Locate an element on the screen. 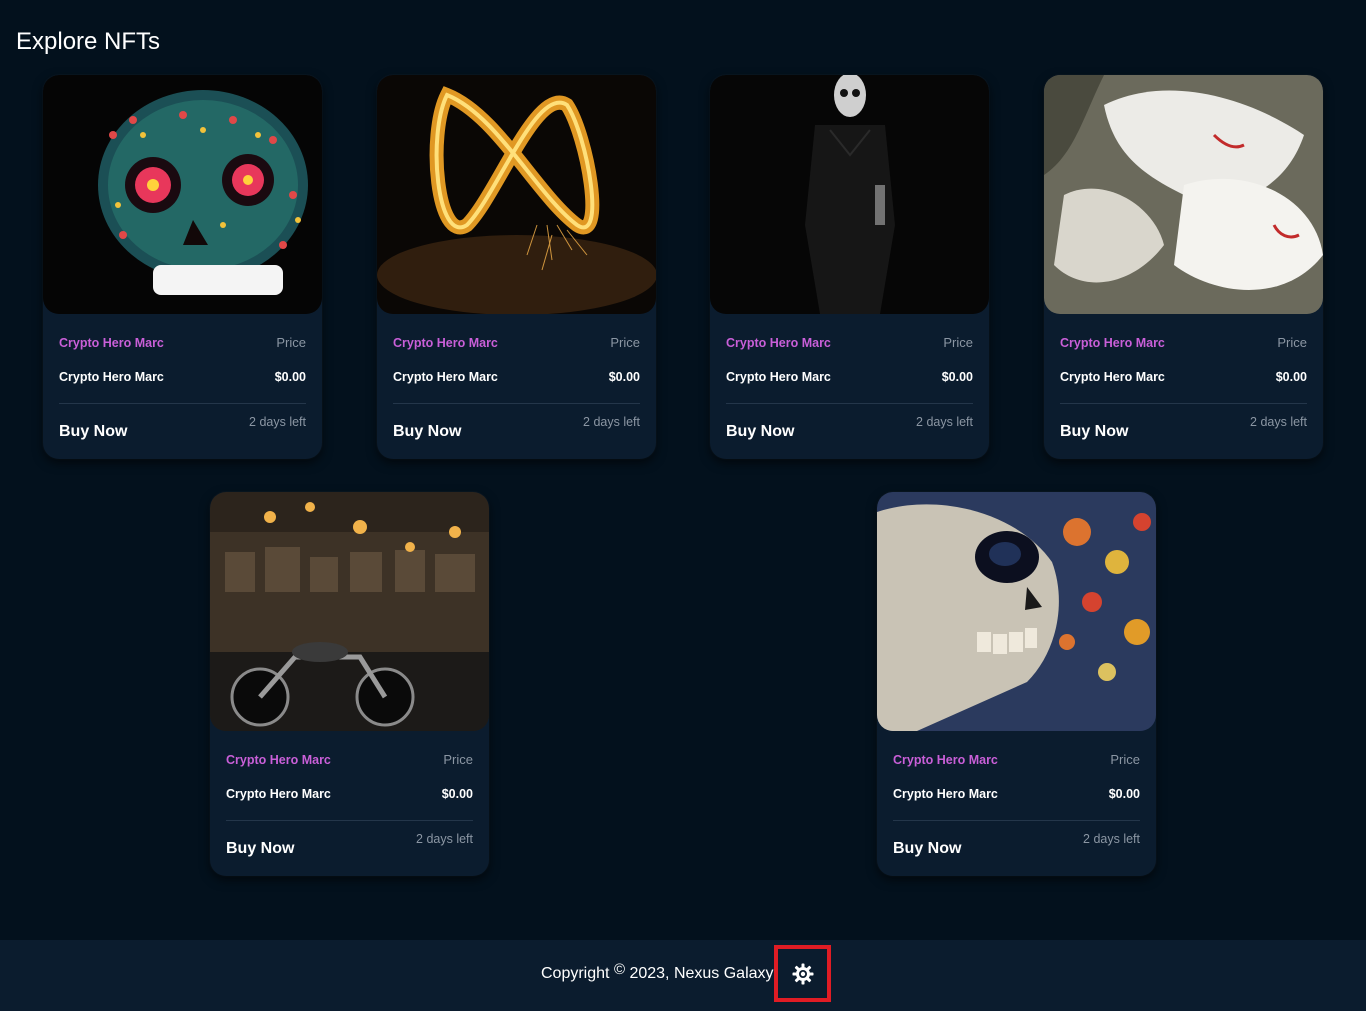 The image size is (1366, 1011). copyright-symbol: © is located at coordinates (619, 969).